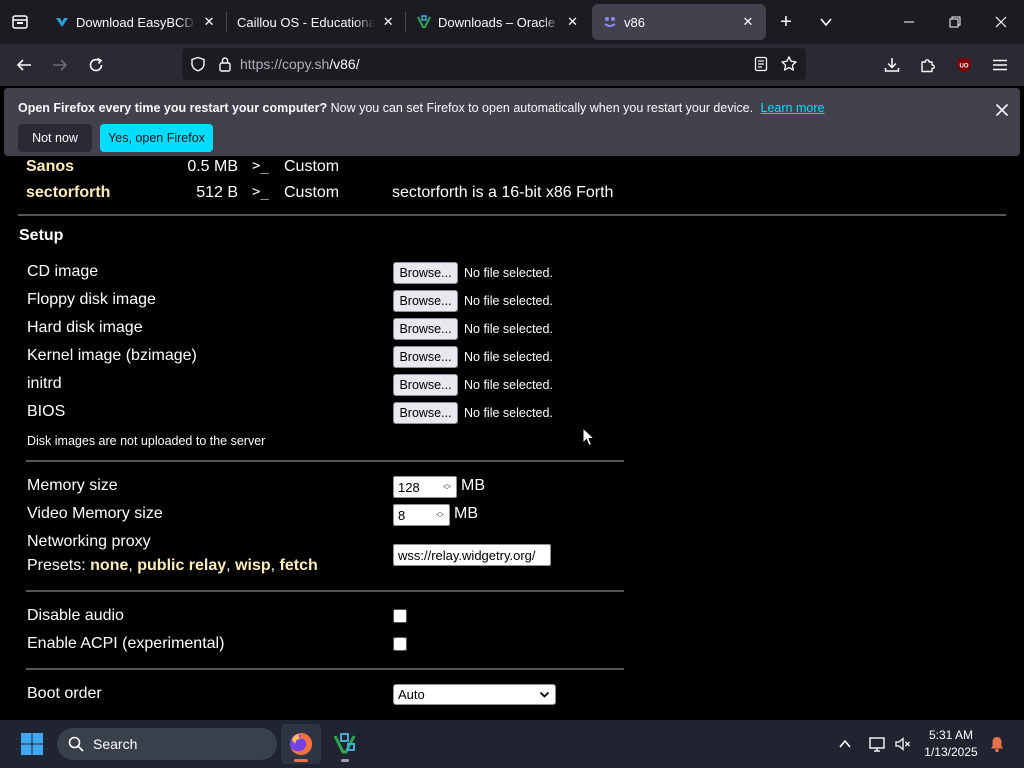 The image size is (1024, 768). What do you see at coordinates (793, 108) in the screenshot?
I see `learn-more-link: Learn more` at bounding box center [793, 108].